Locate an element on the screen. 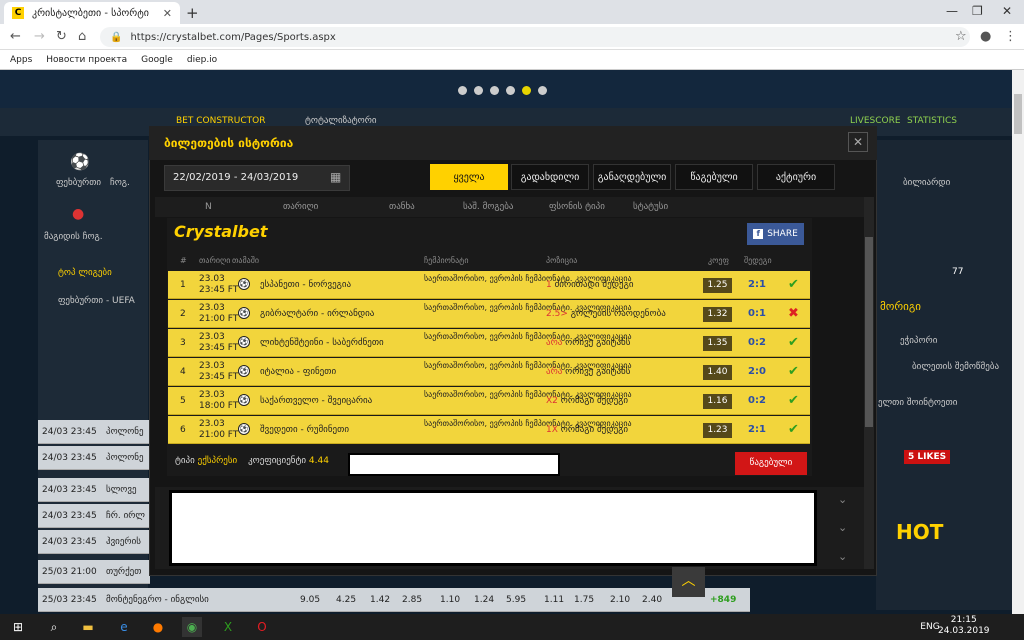 The width and height of the screenshot is (1024, 640). page-scrollbar is located at coordinates (1018, 342).